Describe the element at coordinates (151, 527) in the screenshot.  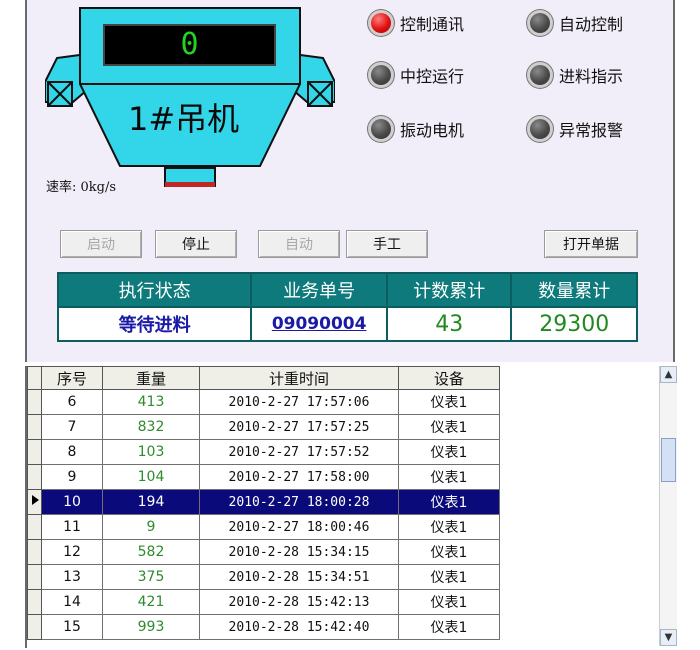
I see `cell-weight: 9` at that location.